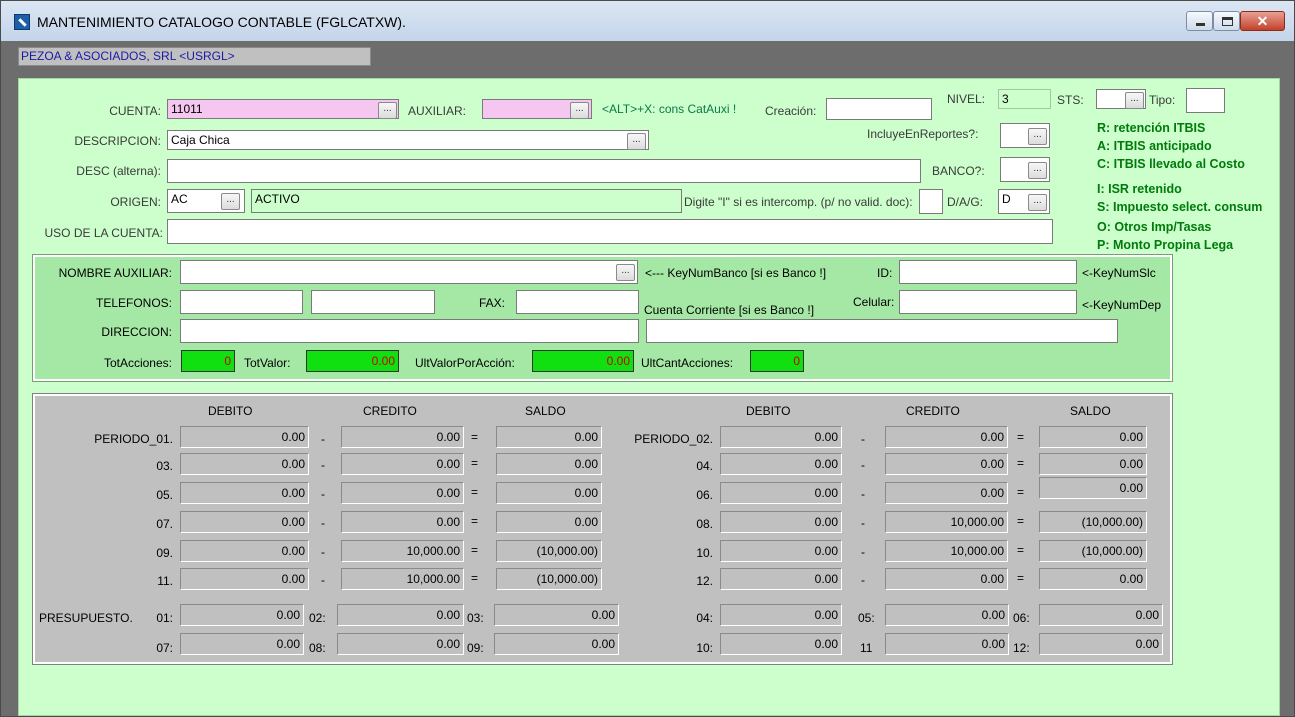  Describe the element at coordinates (704, 495) in the screenshot. I see `period-label: 06.` at that location.